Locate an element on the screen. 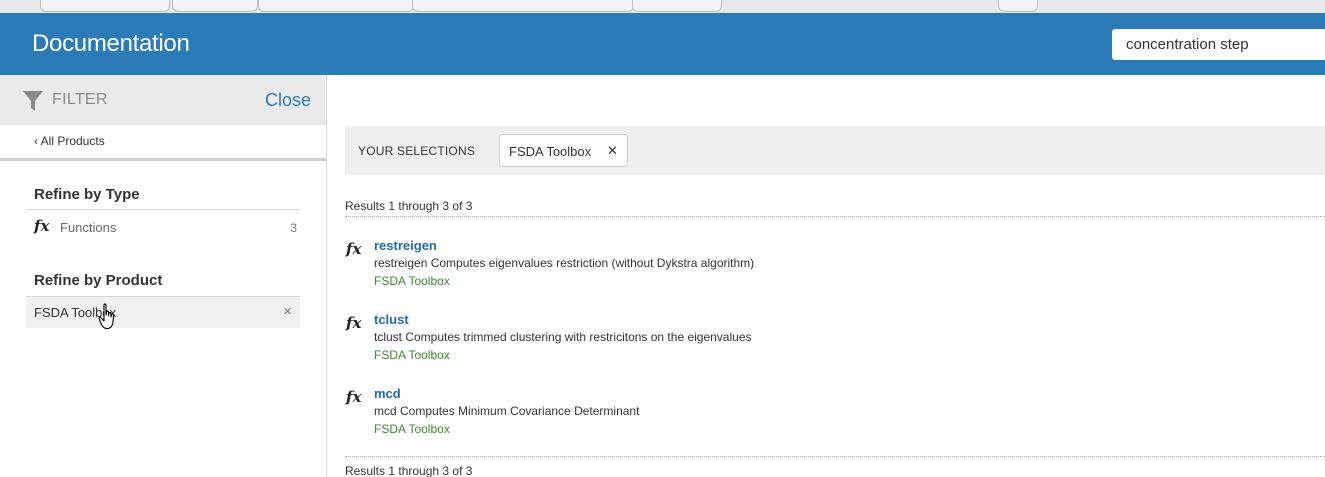 The image size is (1325, 477). refine-by-product-heading: Refine by Product is located at coordinates (98, 280).